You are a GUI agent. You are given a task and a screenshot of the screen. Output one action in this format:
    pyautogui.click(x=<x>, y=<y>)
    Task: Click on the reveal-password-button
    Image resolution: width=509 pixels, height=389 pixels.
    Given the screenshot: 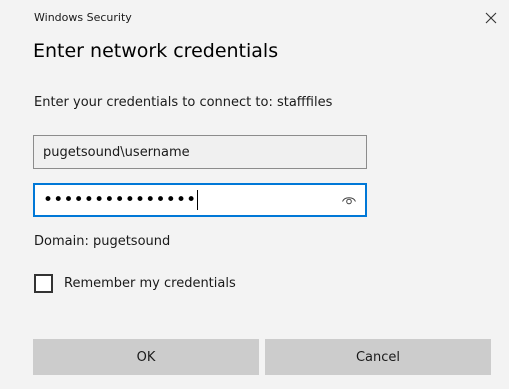 What is the action you would take?
    pyautogui.click(x=349, y=200)
    